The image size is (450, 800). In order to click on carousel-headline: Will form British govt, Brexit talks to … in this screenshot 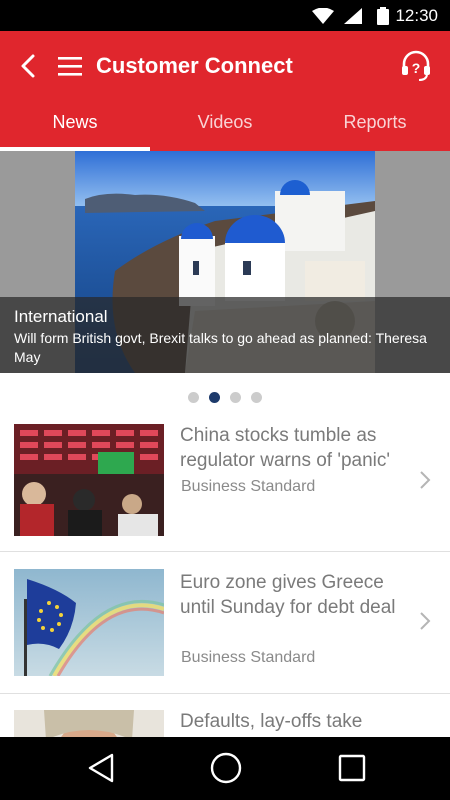, I will do `click(220, 347)`.